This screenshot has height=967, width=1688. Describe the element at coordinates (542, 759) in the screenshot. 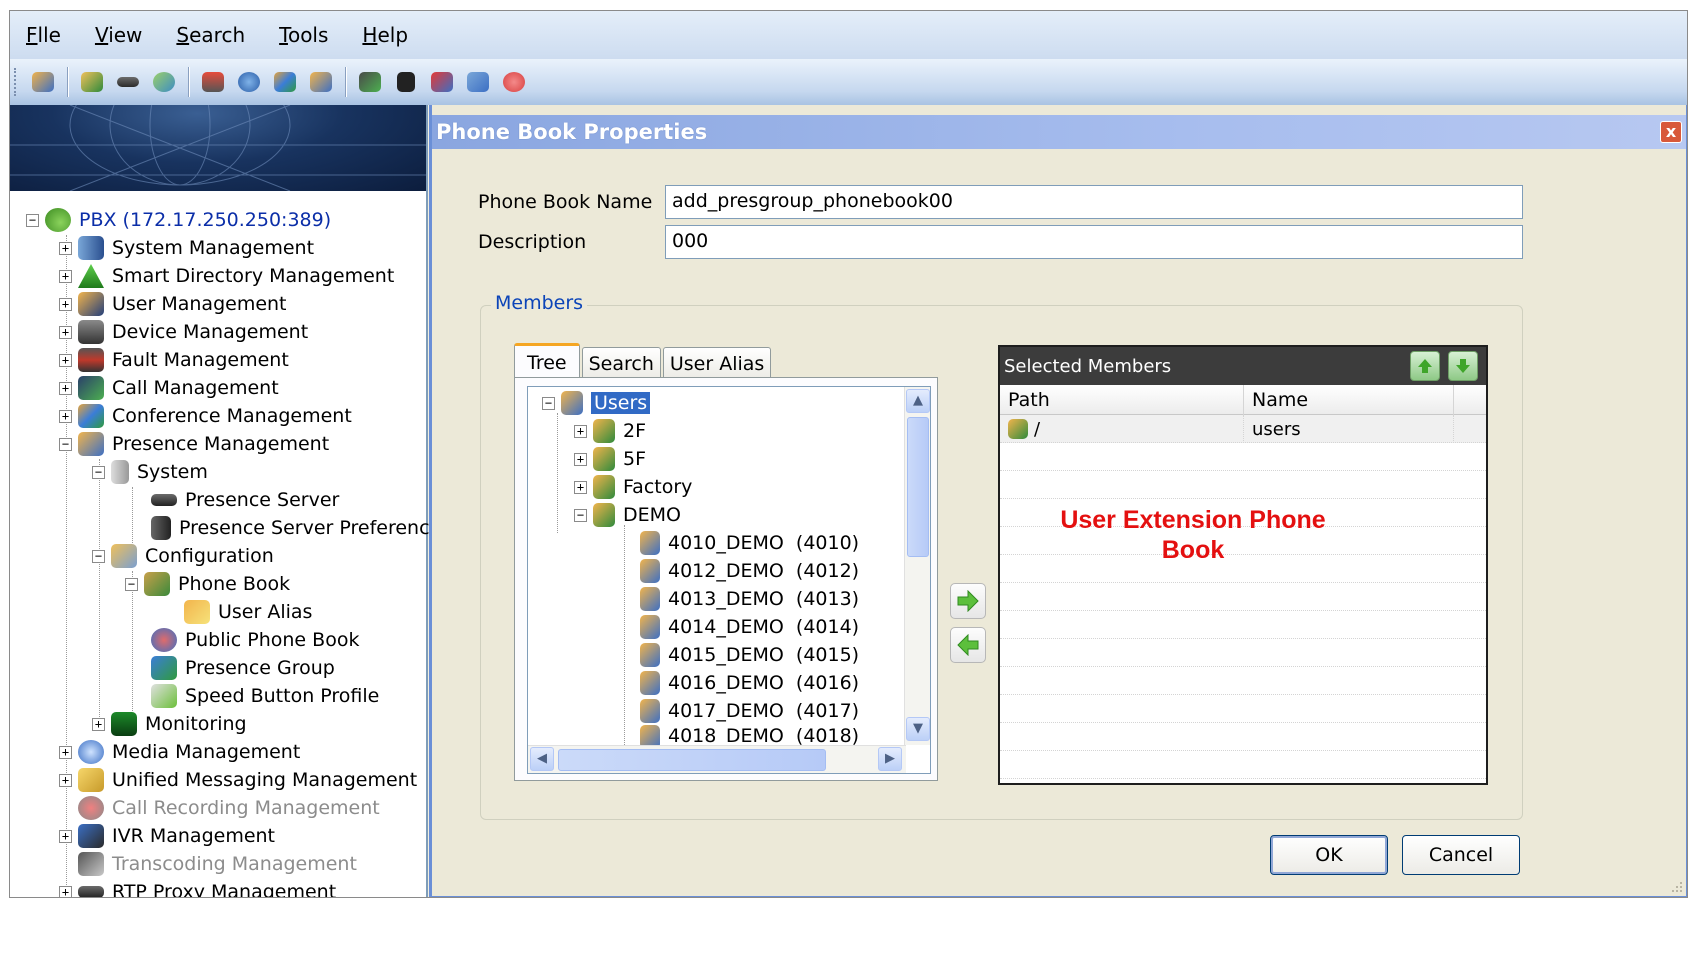

I see `scroll-left-button: ◀` at that location.